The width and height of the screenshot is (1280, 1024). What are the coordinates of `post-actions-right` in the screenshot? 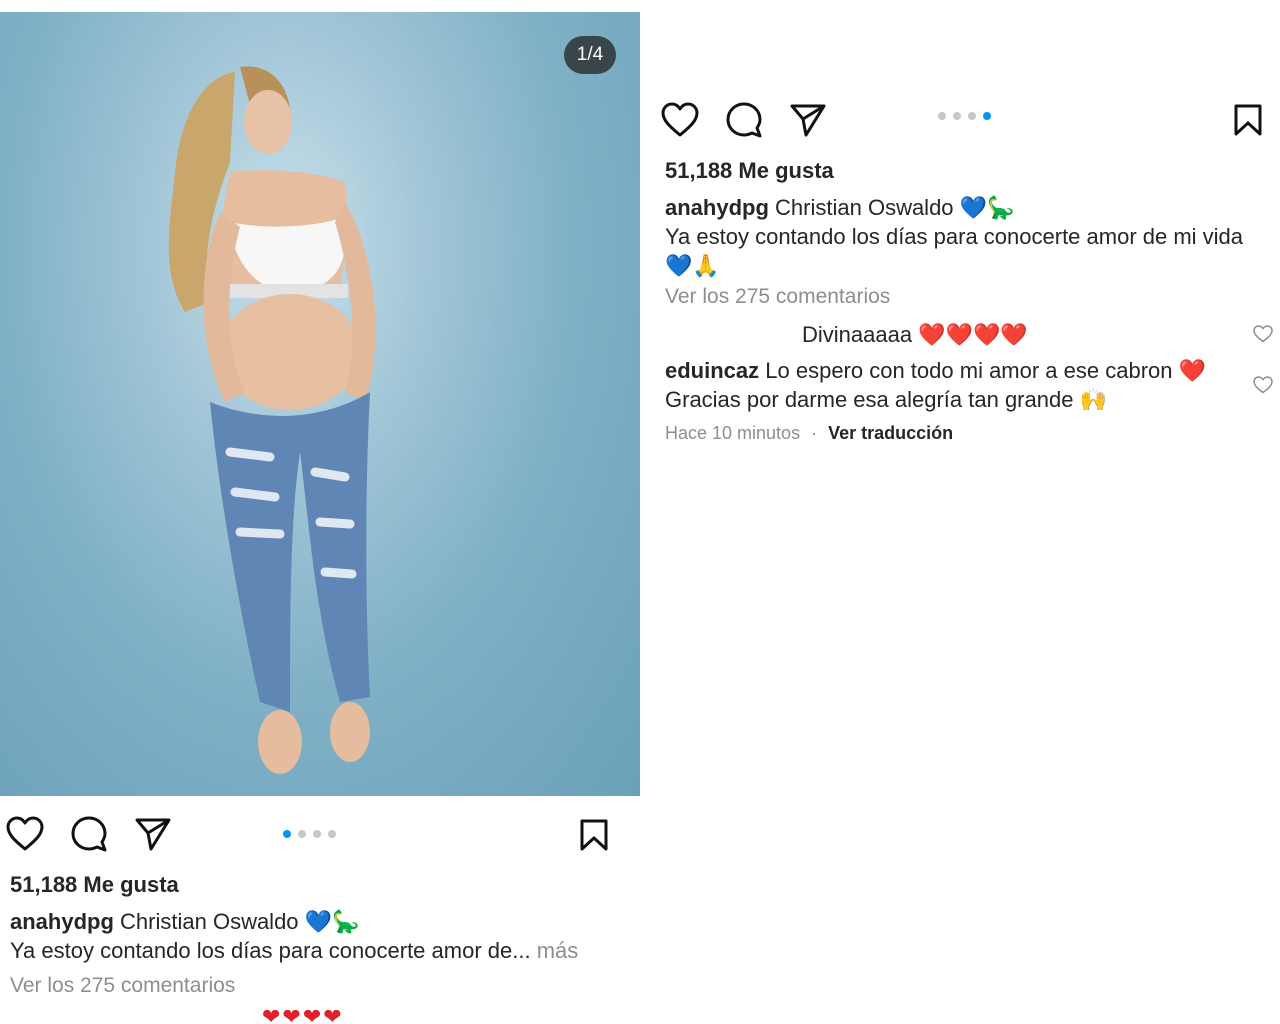 It's located at (968, 120).